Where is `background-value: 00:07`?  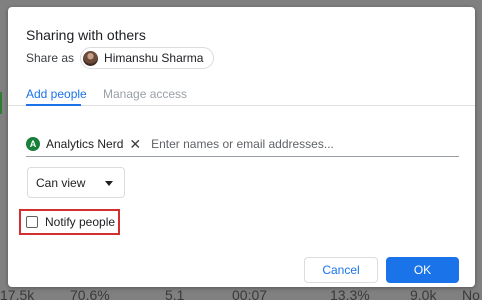 background-value: 00:07 is located at coordinates (250, 293).